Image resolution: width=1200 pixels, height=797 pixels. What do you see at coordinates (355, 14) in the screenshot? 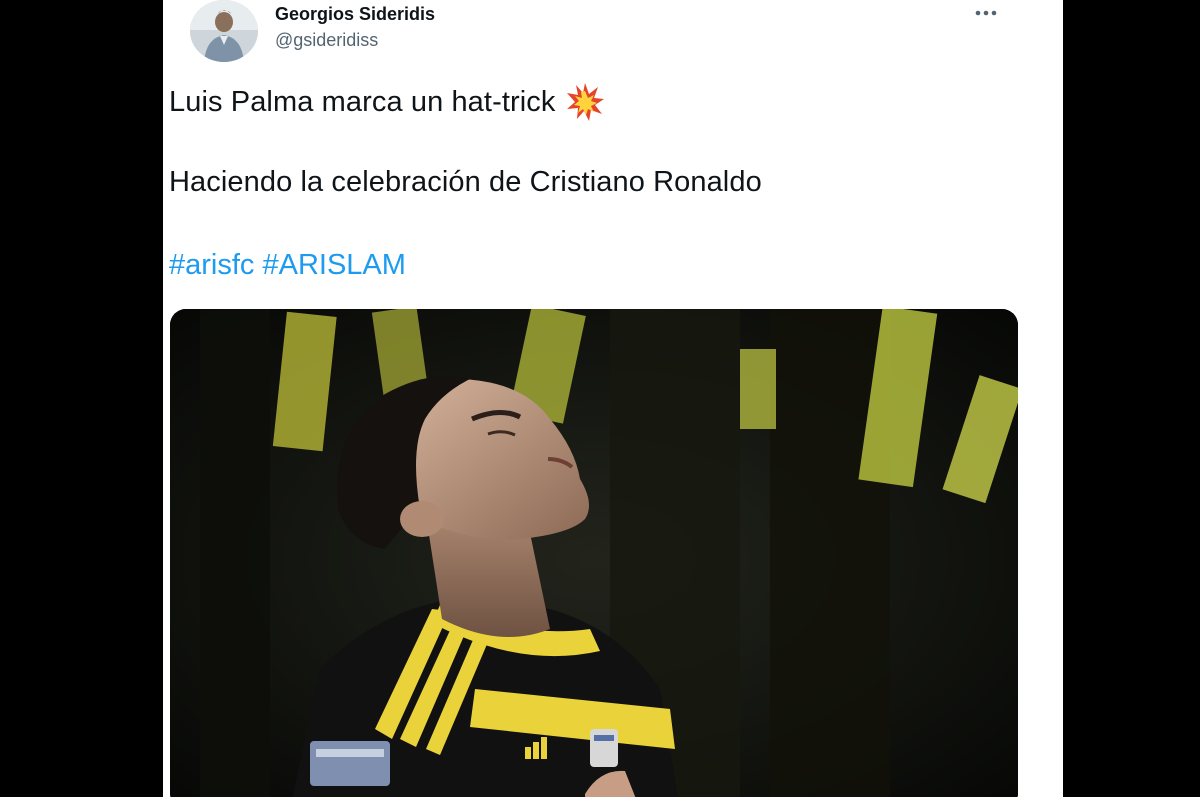
I see `author-display-name: Georgios Sideridis` at bounding box center [355, 14].